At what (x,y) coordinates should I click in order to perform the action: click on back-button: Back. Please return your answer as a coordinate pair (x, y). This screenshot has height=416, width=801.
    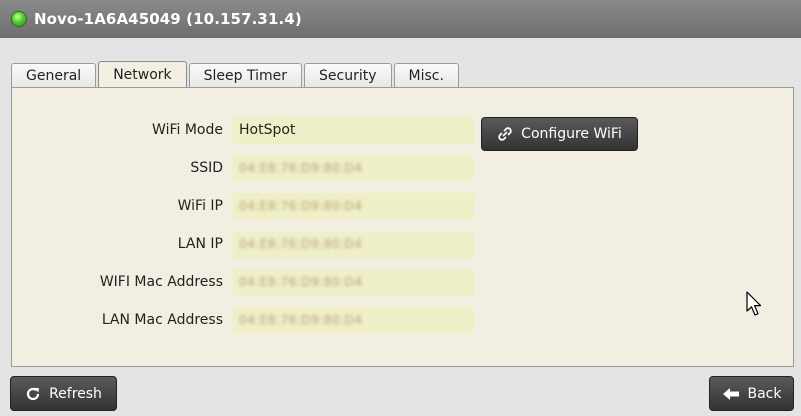
    Looking at the image, I should click on (751, 393).